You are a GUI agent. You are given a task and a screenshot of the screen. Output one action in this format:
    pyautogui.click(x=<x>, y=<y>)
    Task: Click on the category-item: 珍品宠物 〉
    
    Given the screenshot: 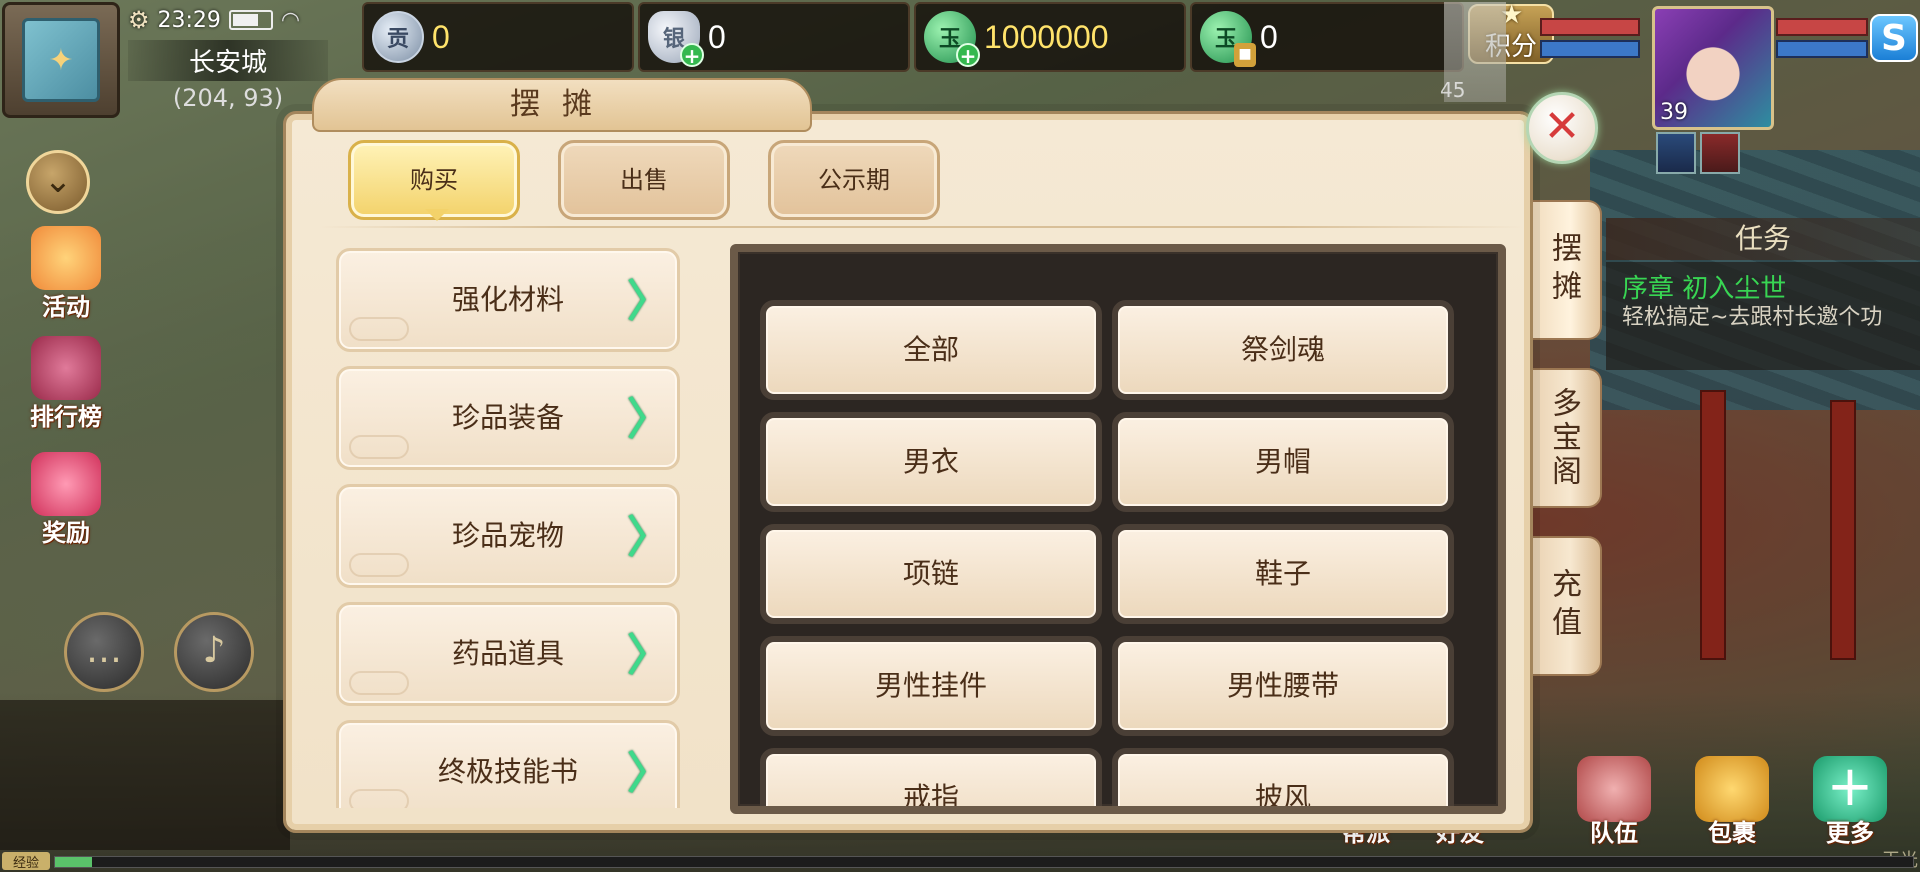 What is the action you would take?
    pyautogui.click(x=508, y=536)
    